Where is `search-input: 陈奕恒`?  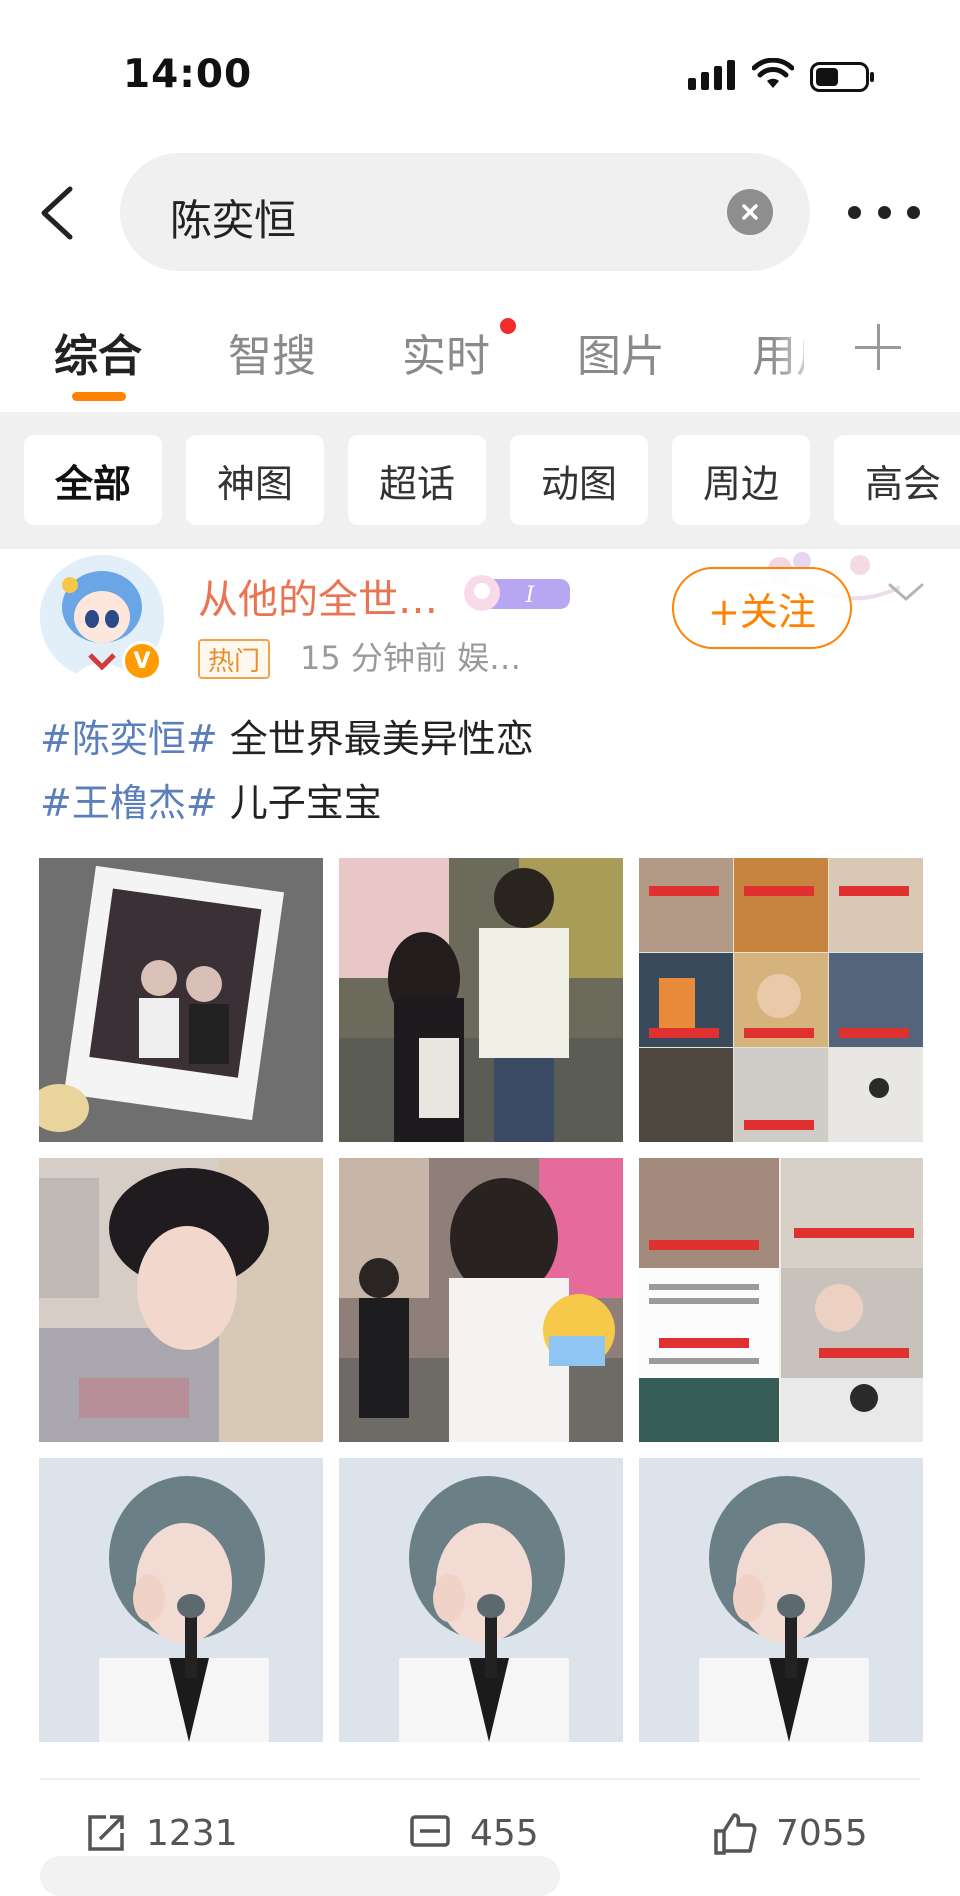 search-input: 陈奕恒 is located at coordinates (465, 212).